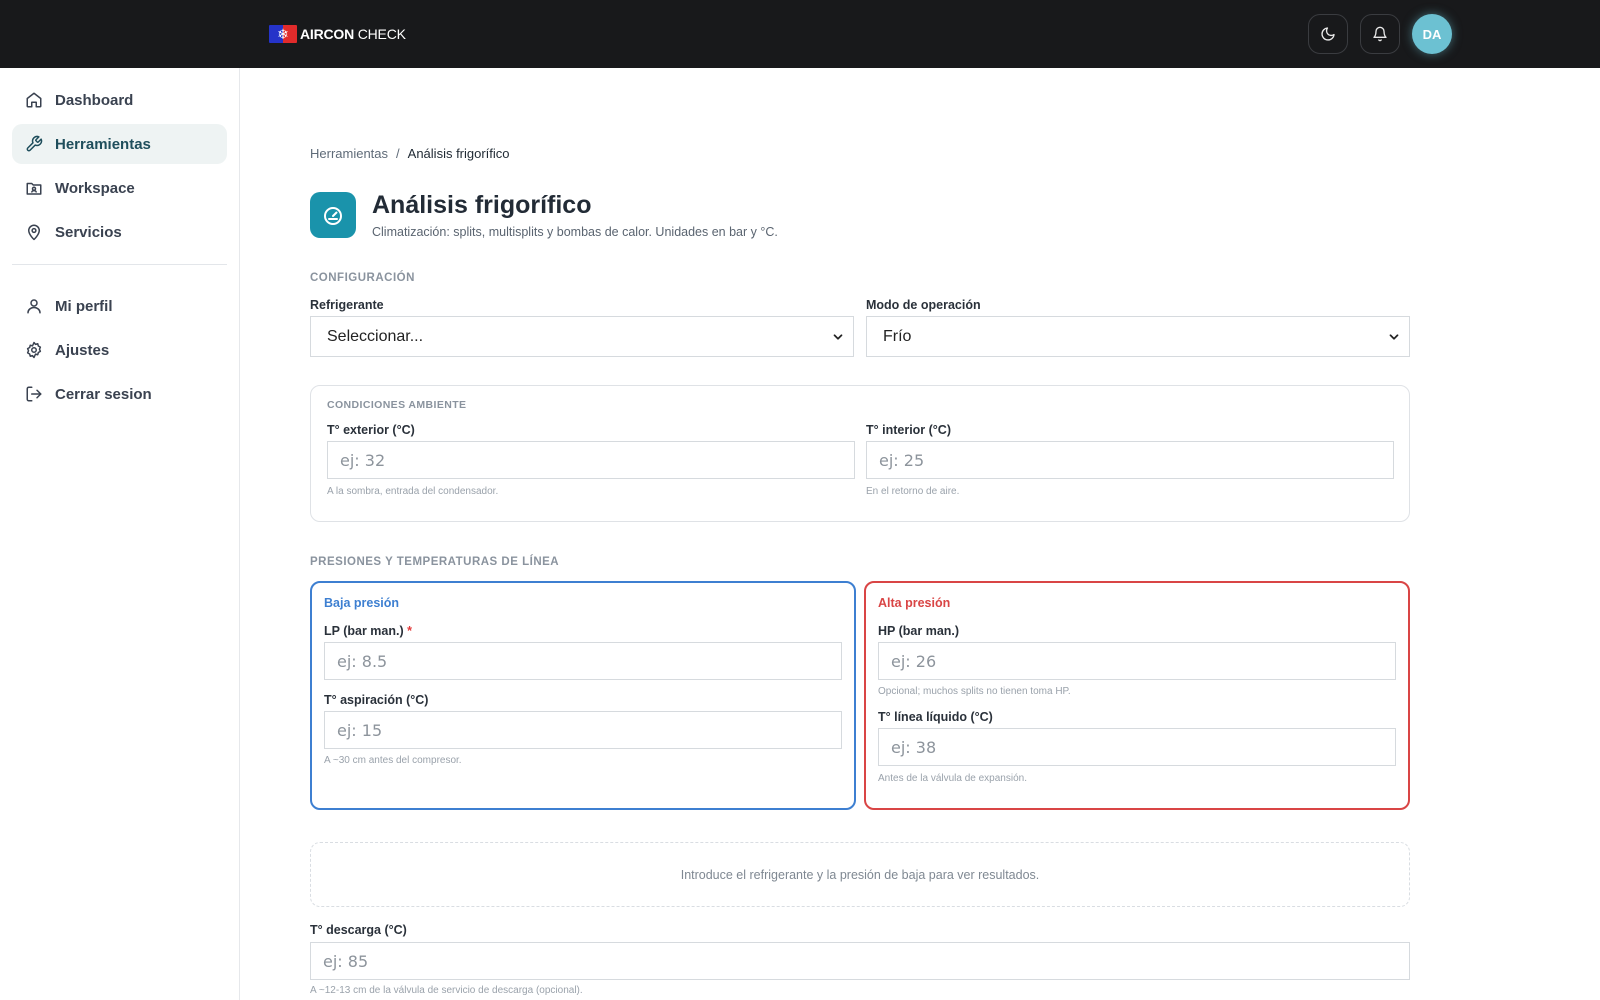 The width and height of the screenshot is (1600, 1000). What do you see at coordinates (583, 661) in the screenshot?
I see `lp-input: ej: 8.5` at bounding box center [583, 661].